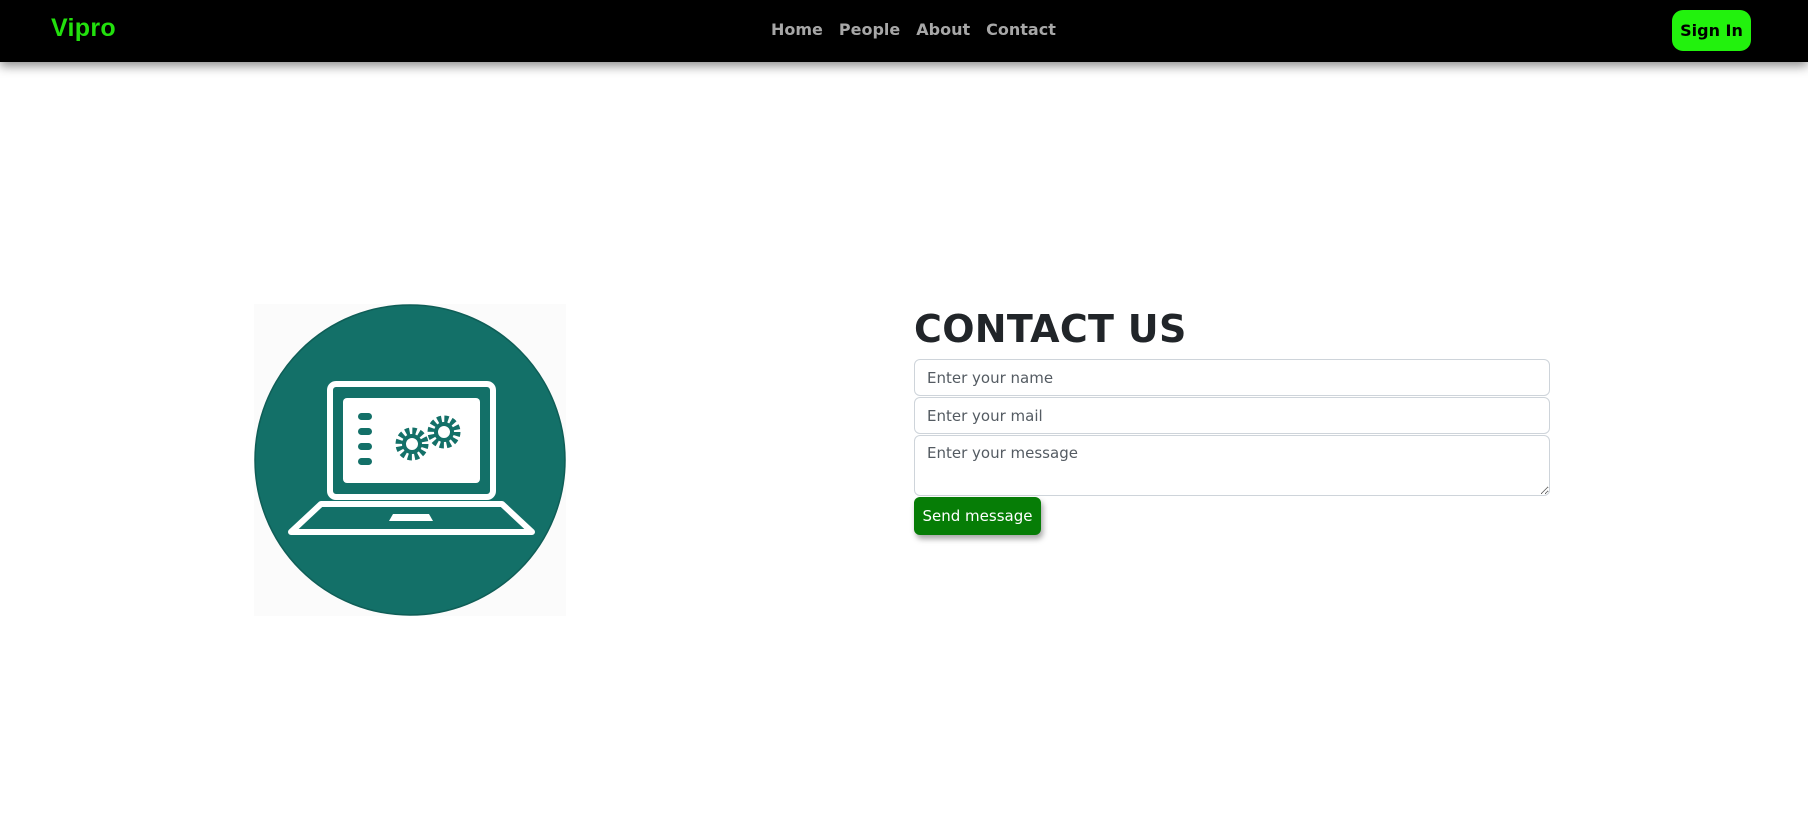 The width and height of the screenshot is (1808, 836). I want to click on send-message-button: Send message, so click(977, 516).